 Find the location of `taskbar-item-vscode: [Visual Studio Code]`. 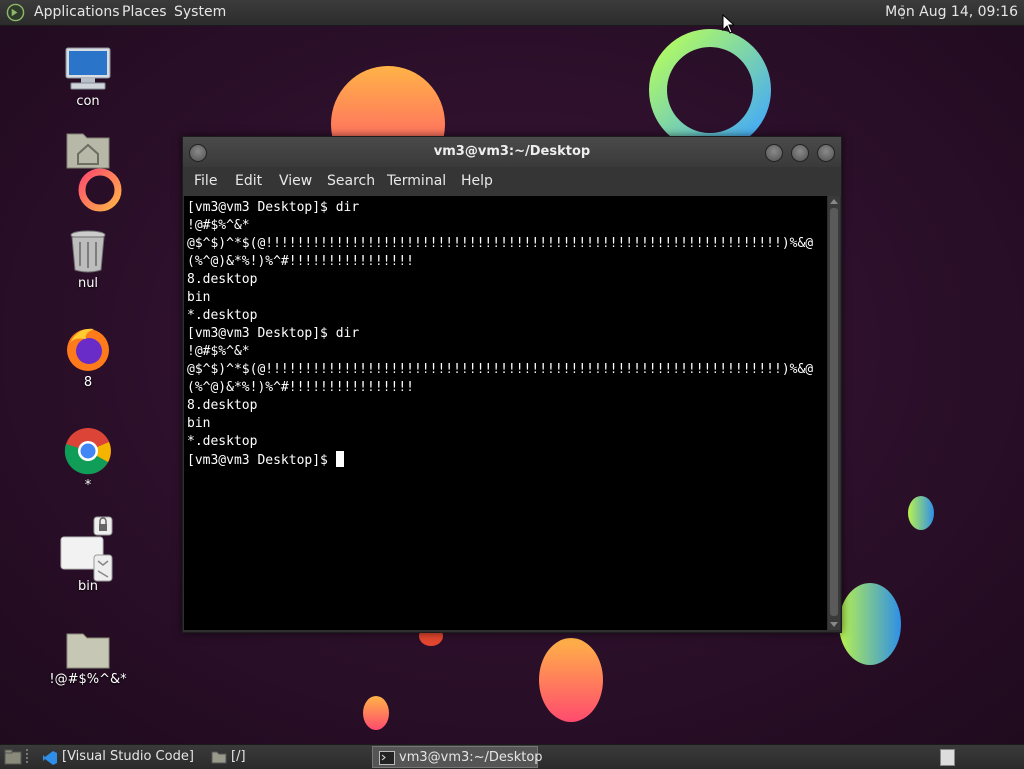

taskbar-item-vscode: [Visual Studio Code] is located at coordinates (129, 757).